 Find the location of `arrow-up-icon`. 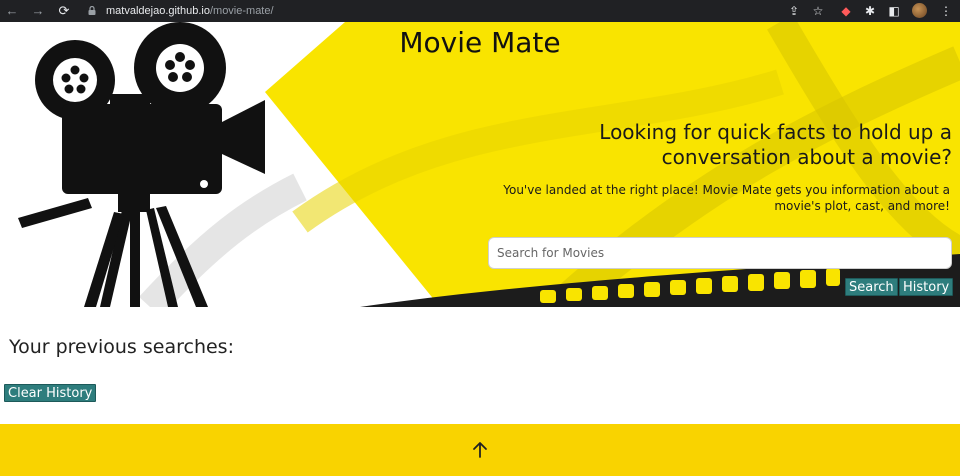

arrow-up-icon is located at coordinates (480, 450).